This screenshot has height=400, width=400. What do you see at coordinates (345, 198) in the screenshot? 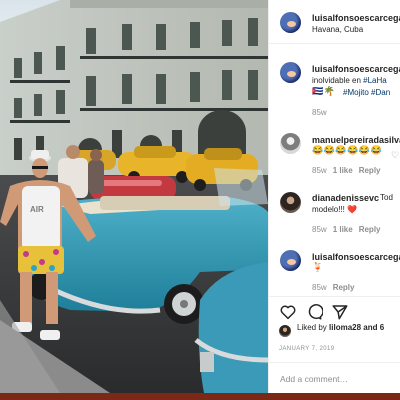
I see `comment-username: dianadenissevc` at bounding box center [345, 198].